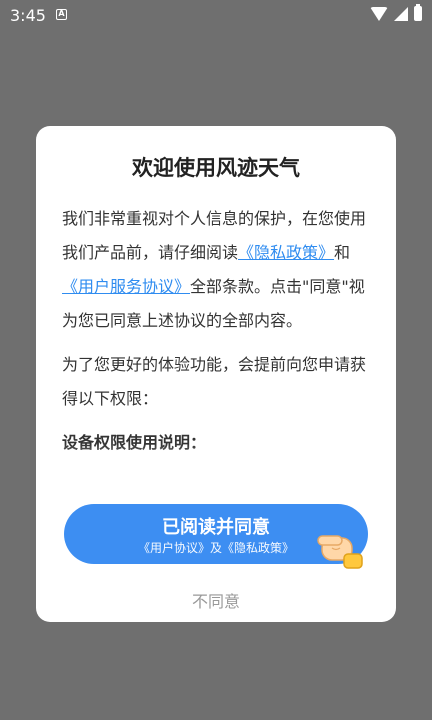 This screenshot has width=432, height=720. I want to click on dialog-title: 欢迎使用风迹天气, so click(216, 168).